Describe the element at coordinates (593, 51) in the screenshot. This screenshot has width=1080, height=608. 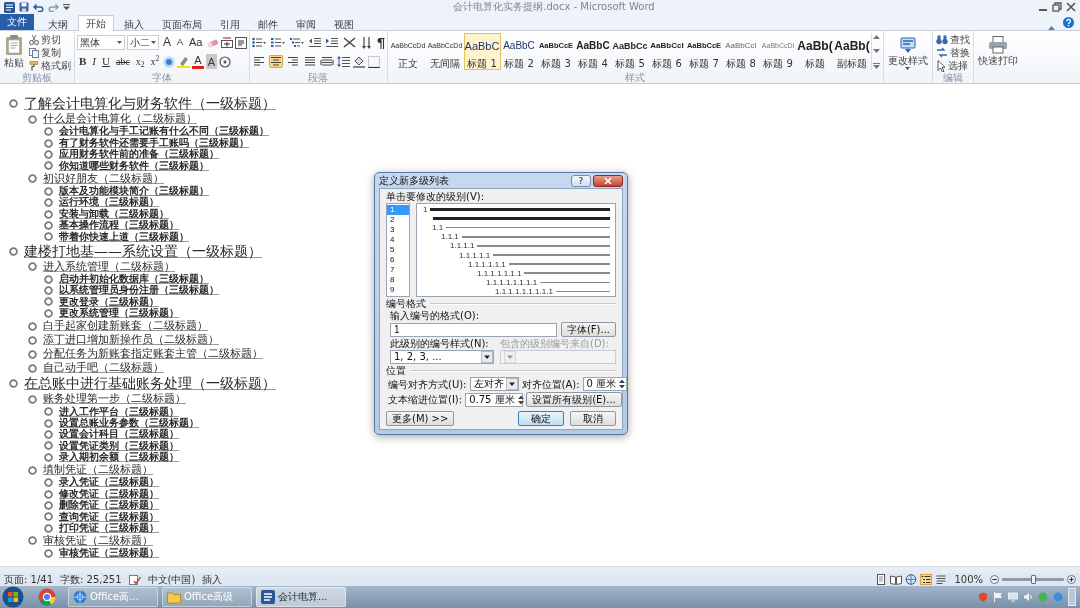
I see `style-gallery-item: AaBbC 标题 4` at that location.